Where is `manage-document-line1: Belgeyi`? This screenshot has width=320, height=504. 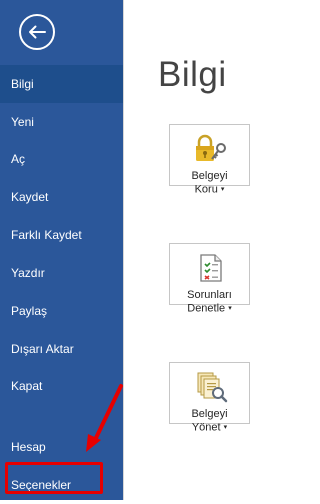
manage-document-line1: Belgeyi is located at coordinates (209, 414).